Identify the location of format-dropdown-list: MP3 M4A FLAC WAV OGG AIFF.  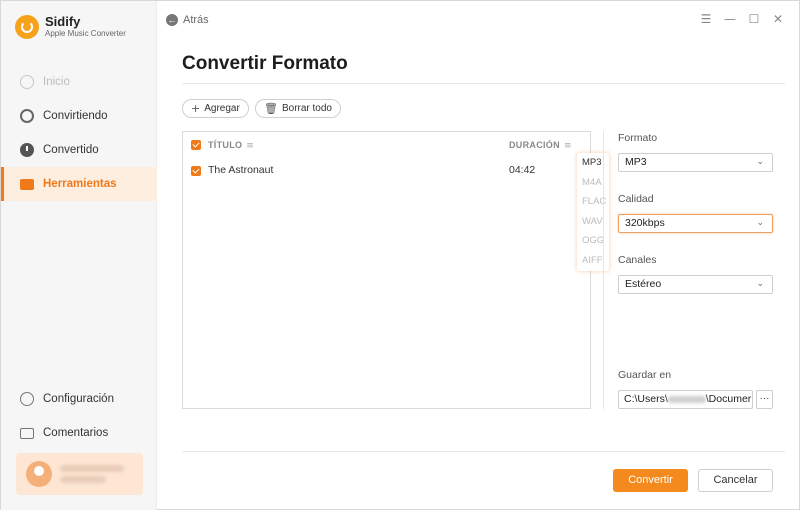
(593, 212).